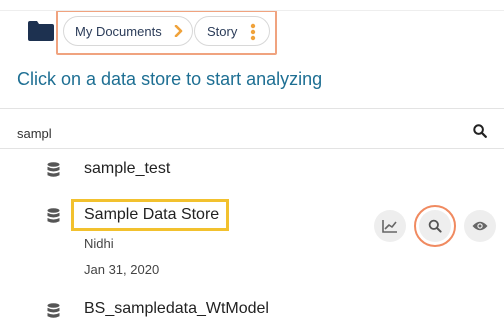  I want to click on data-store-name: Sample Data Store, so click(151, 215).